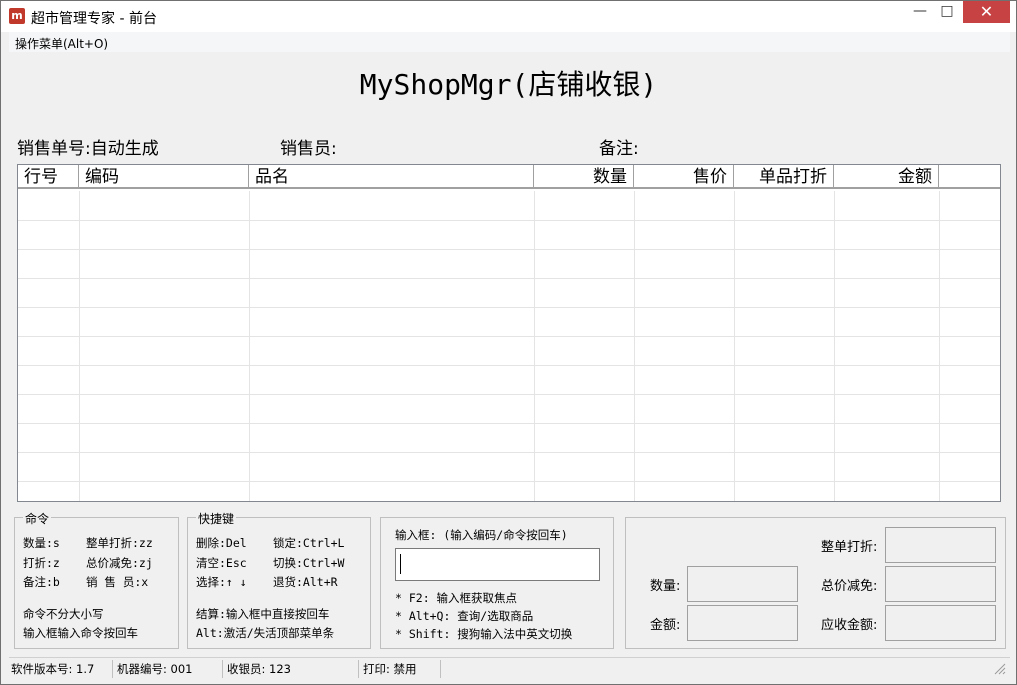  What do you see at coordinates (508, 16) in the screenshot?
I see `title-bar: m 超市管理专家 - 前台 — □ ✕` at bounding box center [508, 16].